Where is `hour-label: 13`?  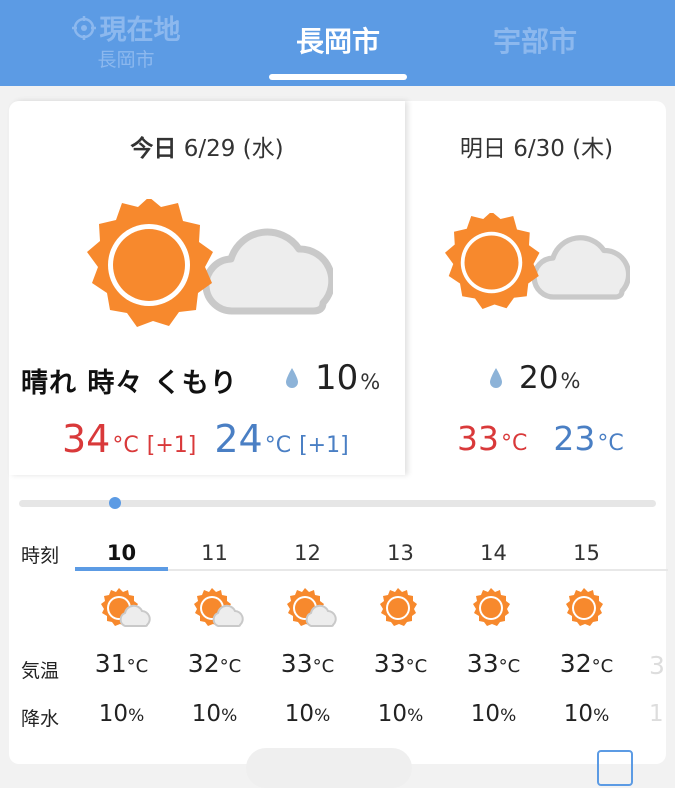
hour-label: 13 is located at coordinates (400, 553).